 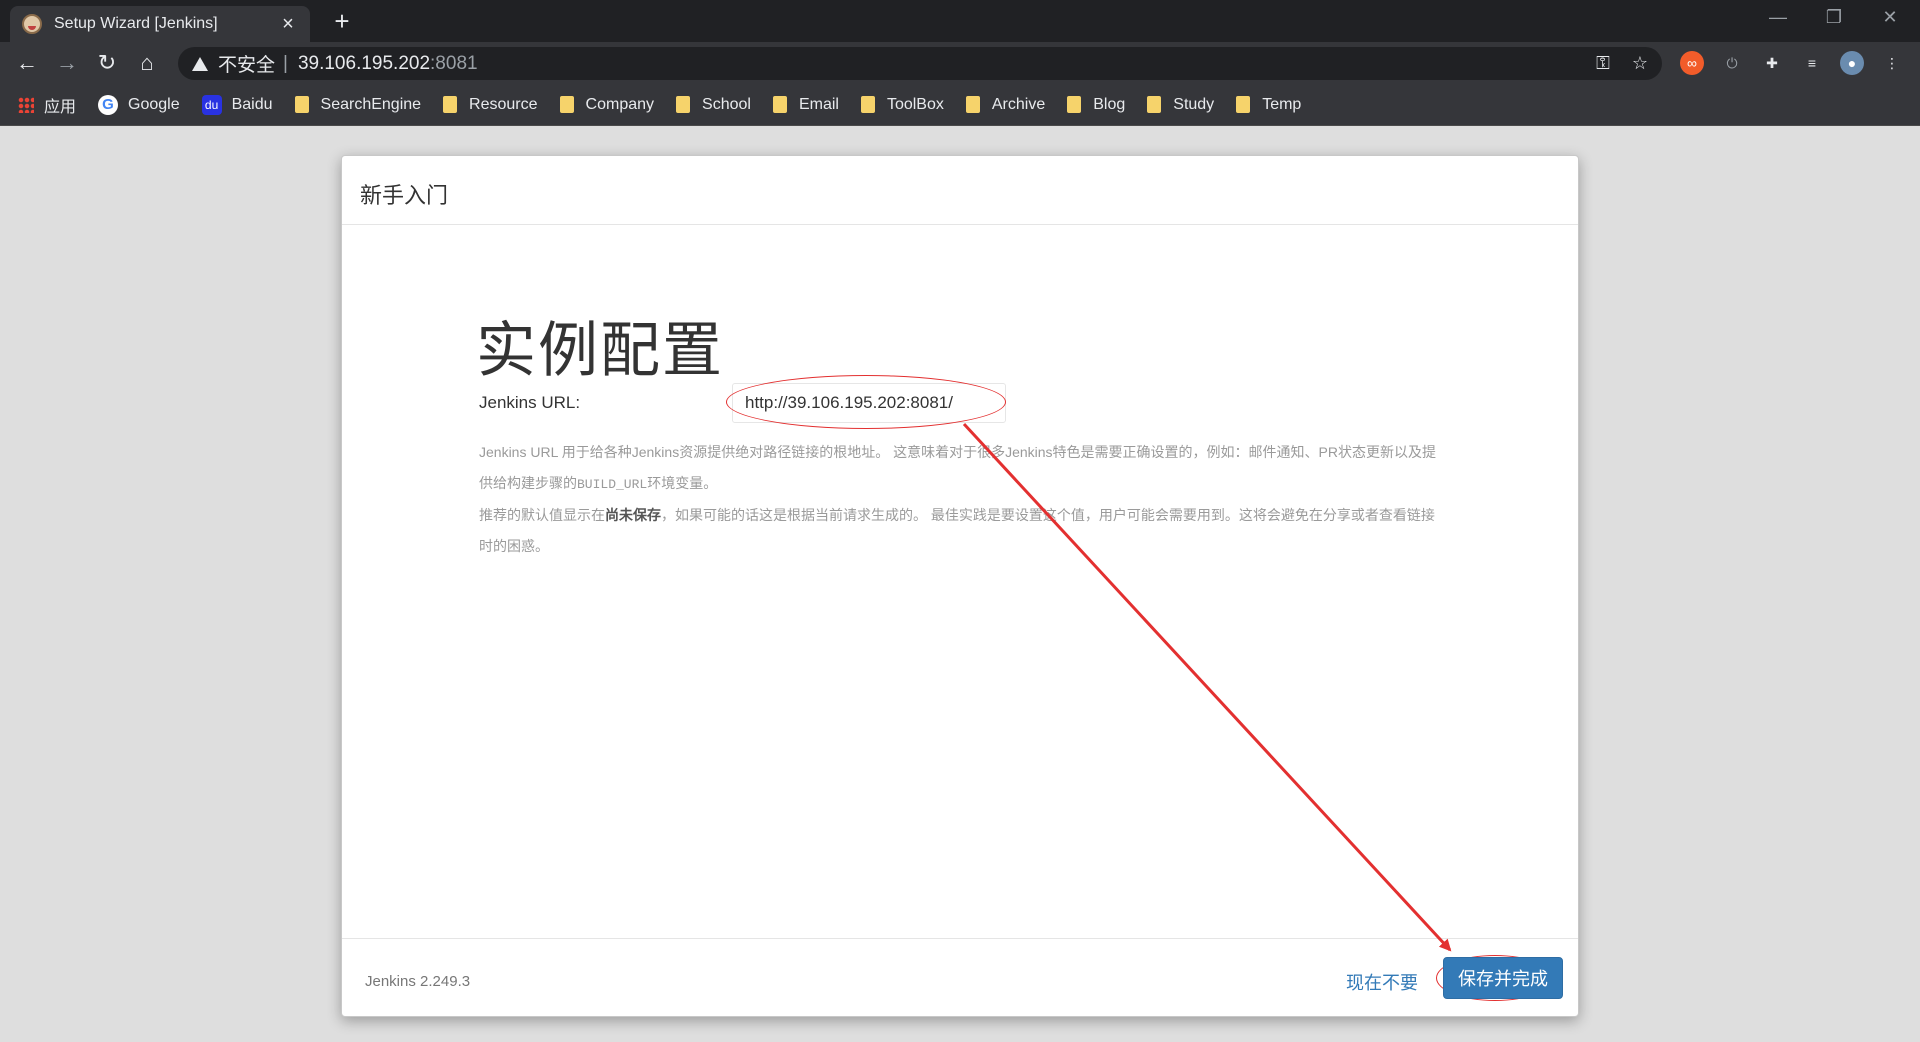 I want to click on not-saved-emphasis: 尚未保存, so click(x=633, y=515).